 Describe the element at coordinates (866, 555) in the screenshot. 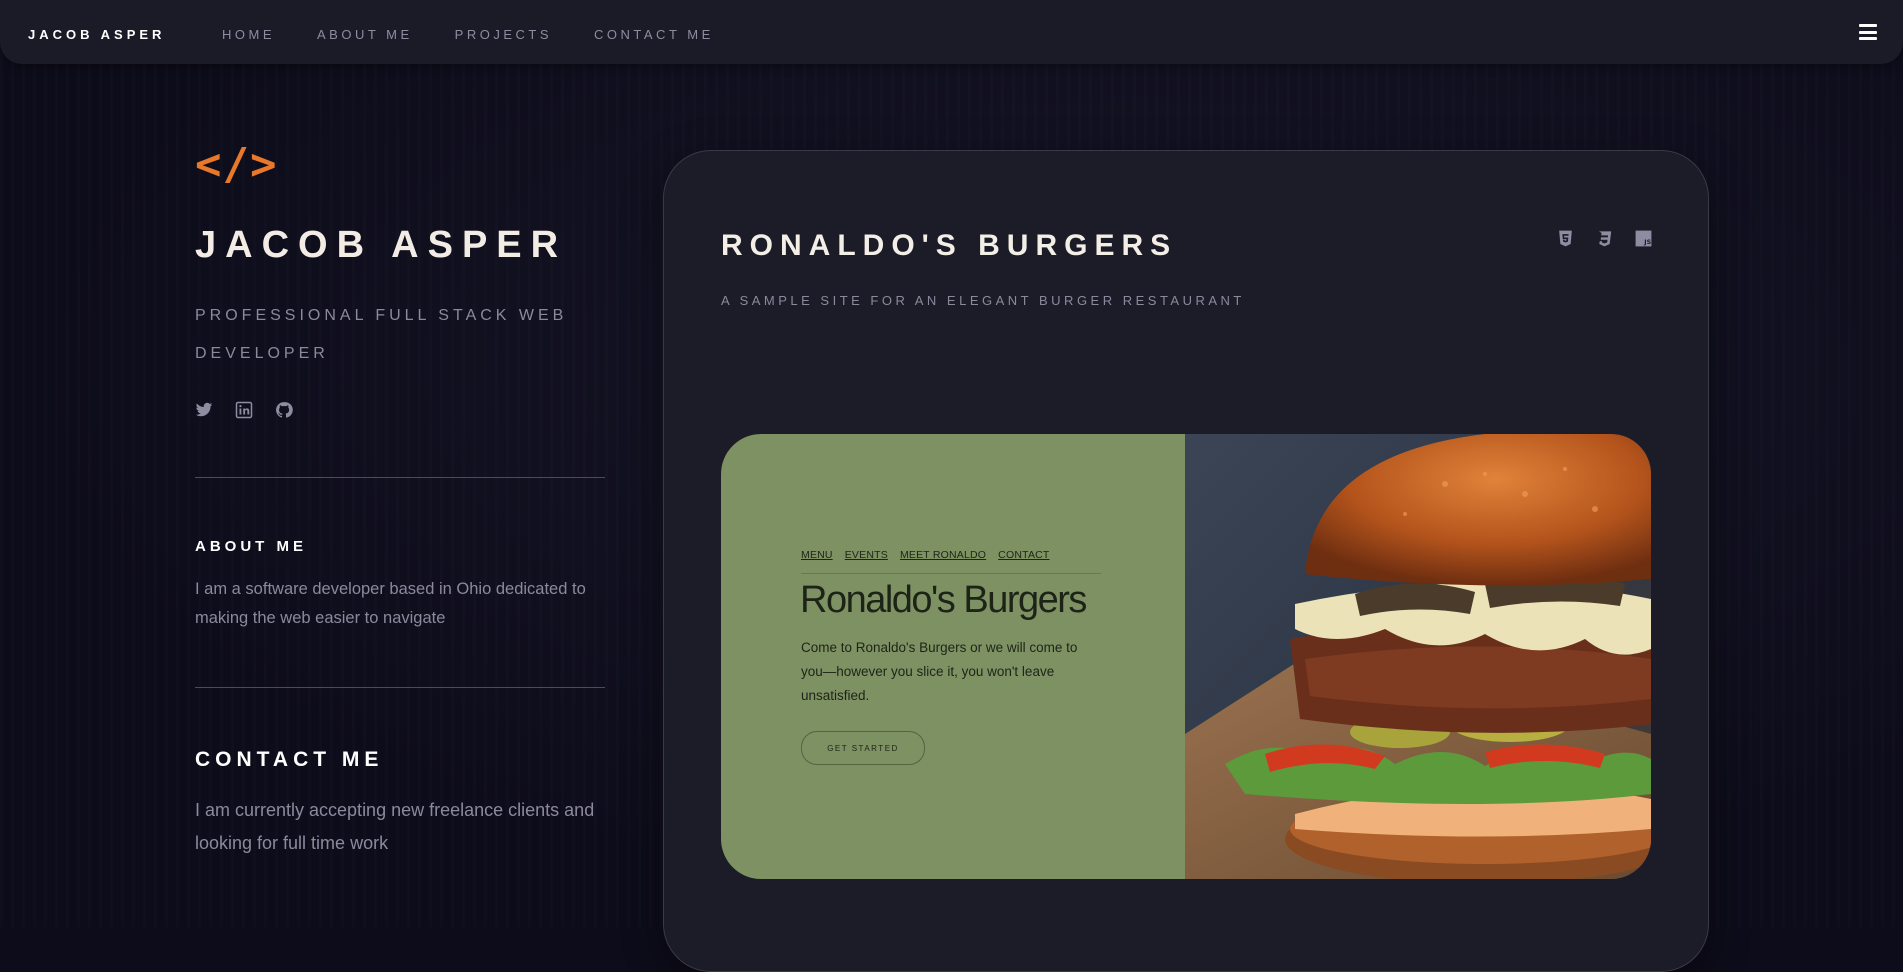

I see `preview-nav-events: EVENTS` at that location.